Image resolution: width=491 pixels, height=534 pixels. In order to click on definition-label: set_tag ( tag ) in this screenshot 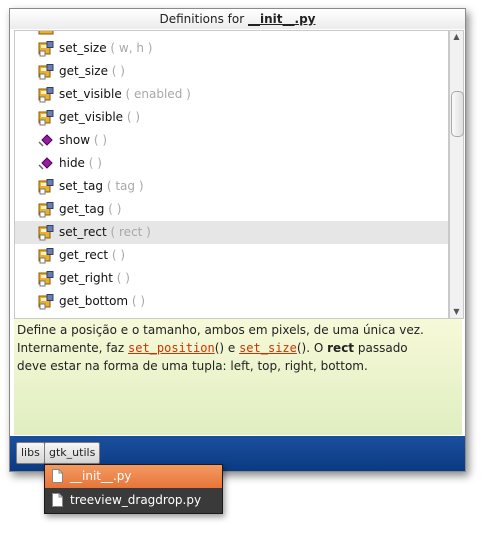, I will do `click(101, 186)`.